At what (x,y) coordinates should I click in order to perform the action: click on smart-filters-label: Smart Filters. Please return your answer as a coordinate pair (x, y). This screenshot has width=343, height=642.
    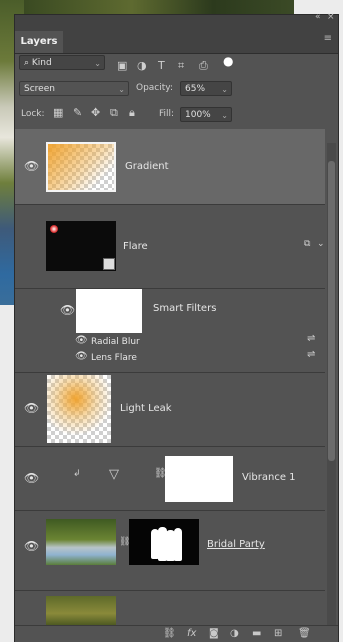
    Looking at the image, I should click on (184, 308).